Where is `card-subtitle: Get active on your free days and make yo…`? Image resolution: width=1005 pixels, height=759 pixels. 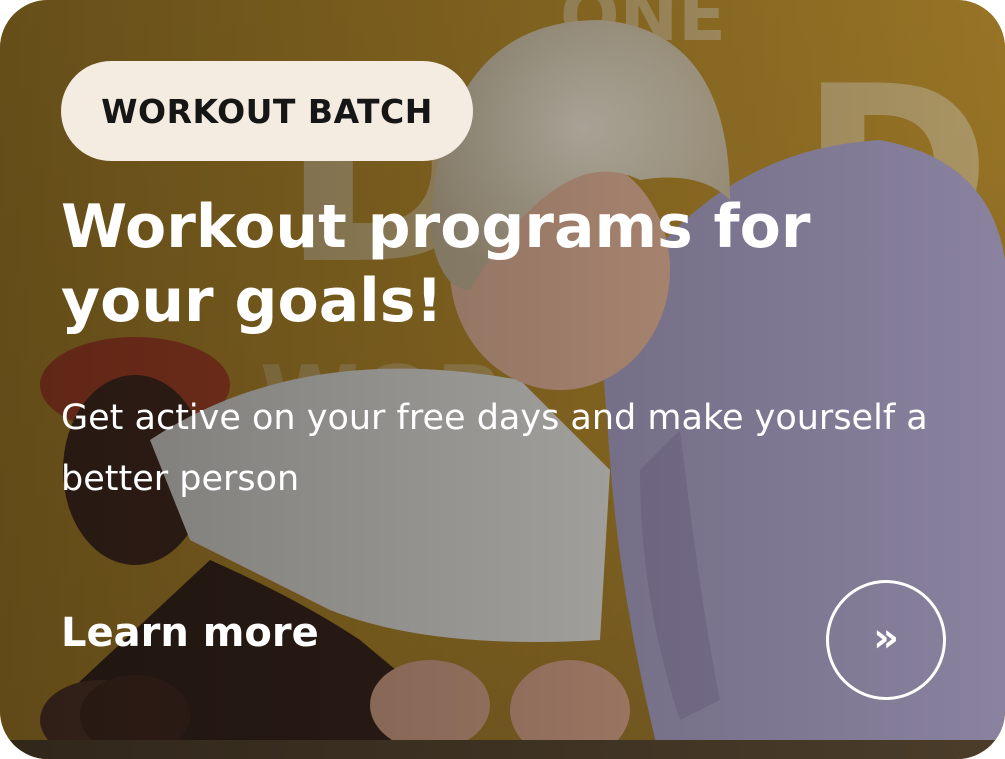
card-subtitle: Get active on your free days and make yo… is located at coordinates (494, 448).